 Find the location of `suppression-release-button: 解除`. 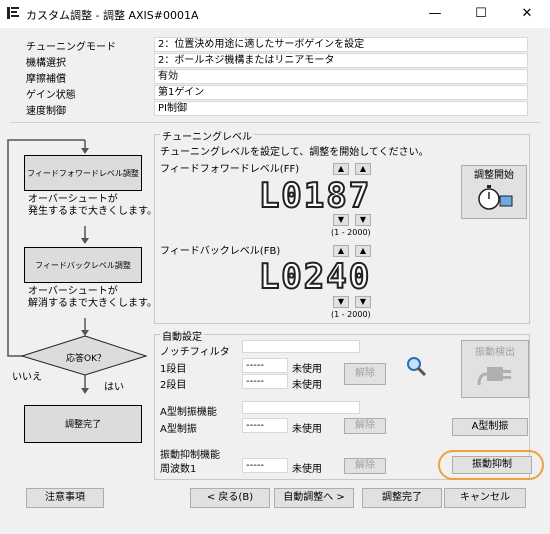

suppression-release-button: 解除 is located at coordinates (365, 466).